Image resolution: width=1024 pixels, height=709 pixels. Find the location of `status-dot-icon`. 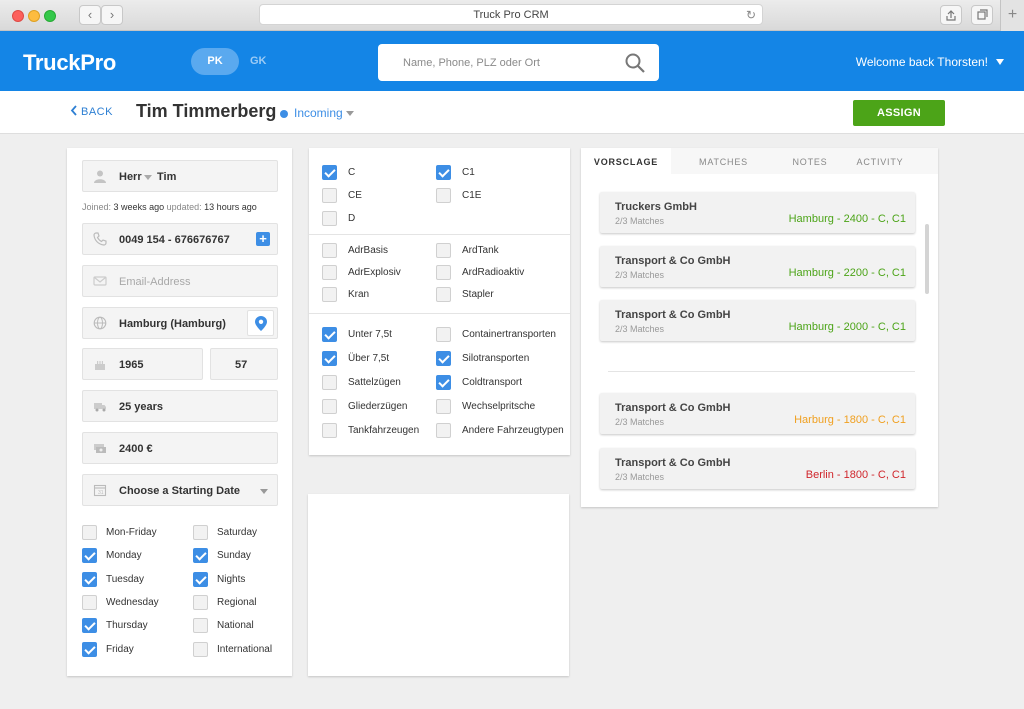

status-dot-icon is located at coordinates (284, 114).